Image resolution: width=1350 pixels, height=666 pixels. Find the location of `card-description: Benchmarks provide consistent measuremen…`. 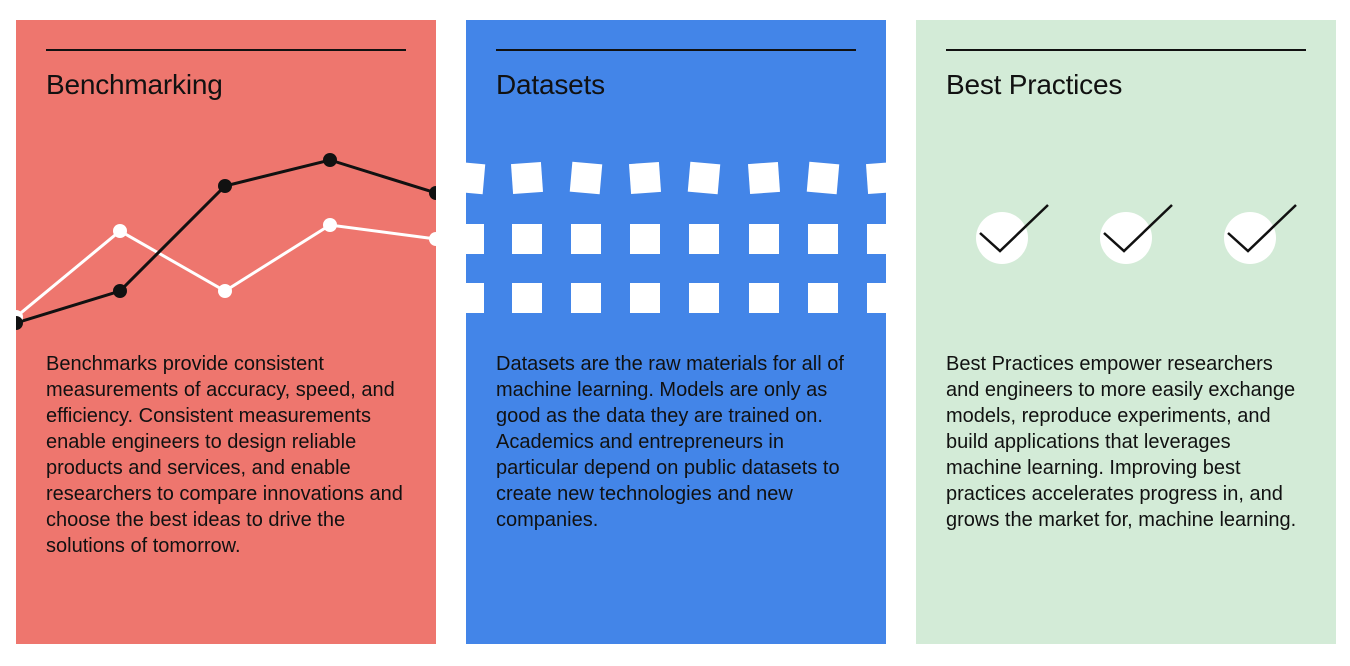

card-description: Benchmarks provide consistent measuremen… is located at coordinates (224, 455).